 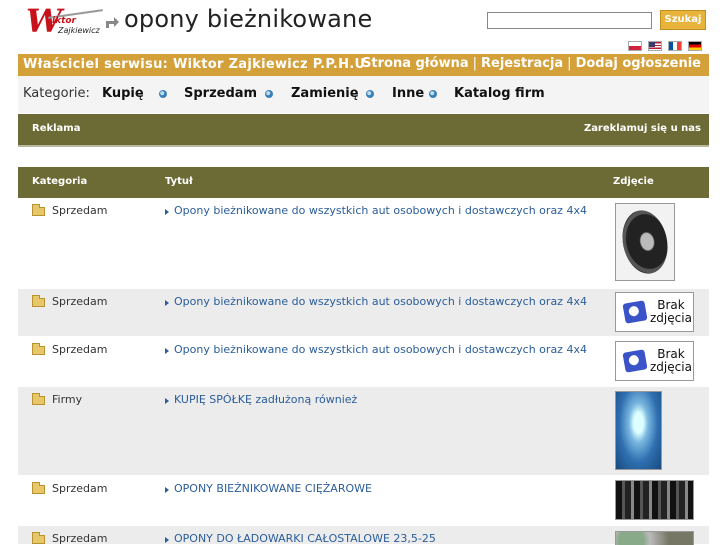 I want to click on site-logo: W iktor Zajkiewicz, so click(x=64, y=21).